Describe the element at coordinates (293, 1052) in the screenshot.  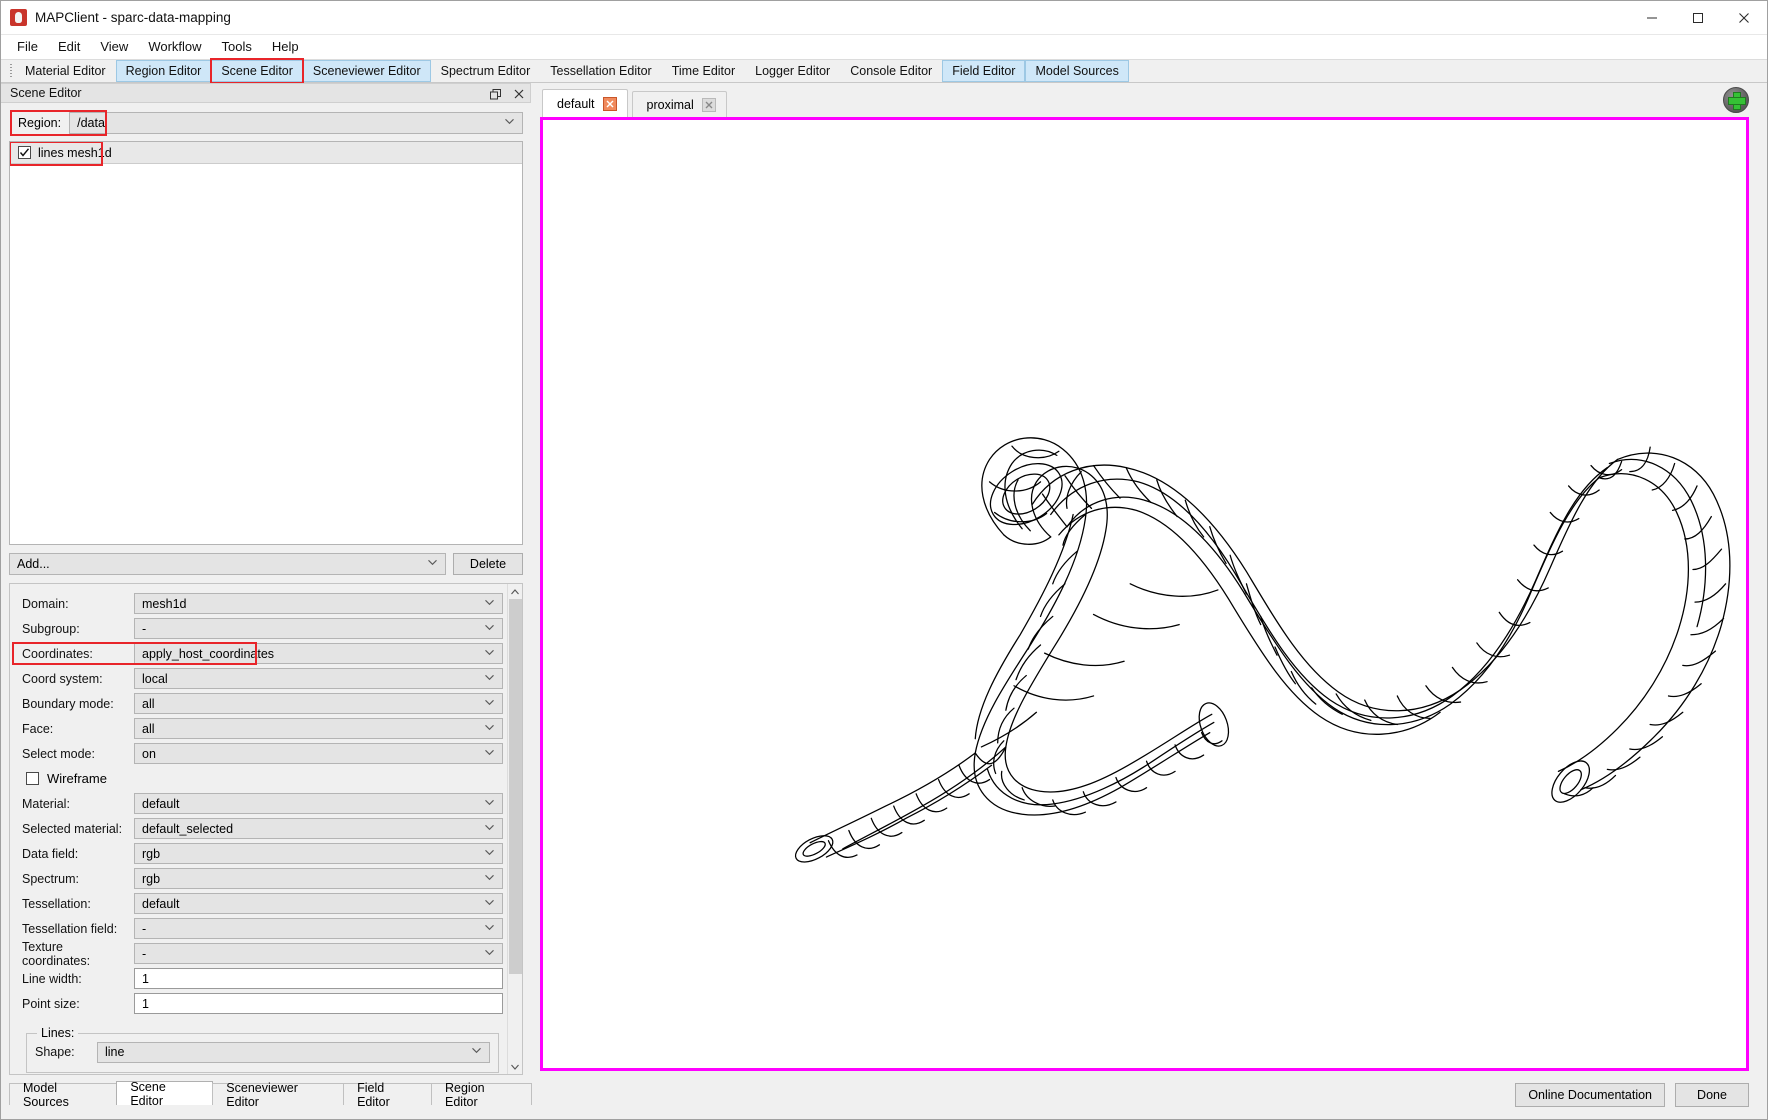
I see `shape-combo: line` at that location.